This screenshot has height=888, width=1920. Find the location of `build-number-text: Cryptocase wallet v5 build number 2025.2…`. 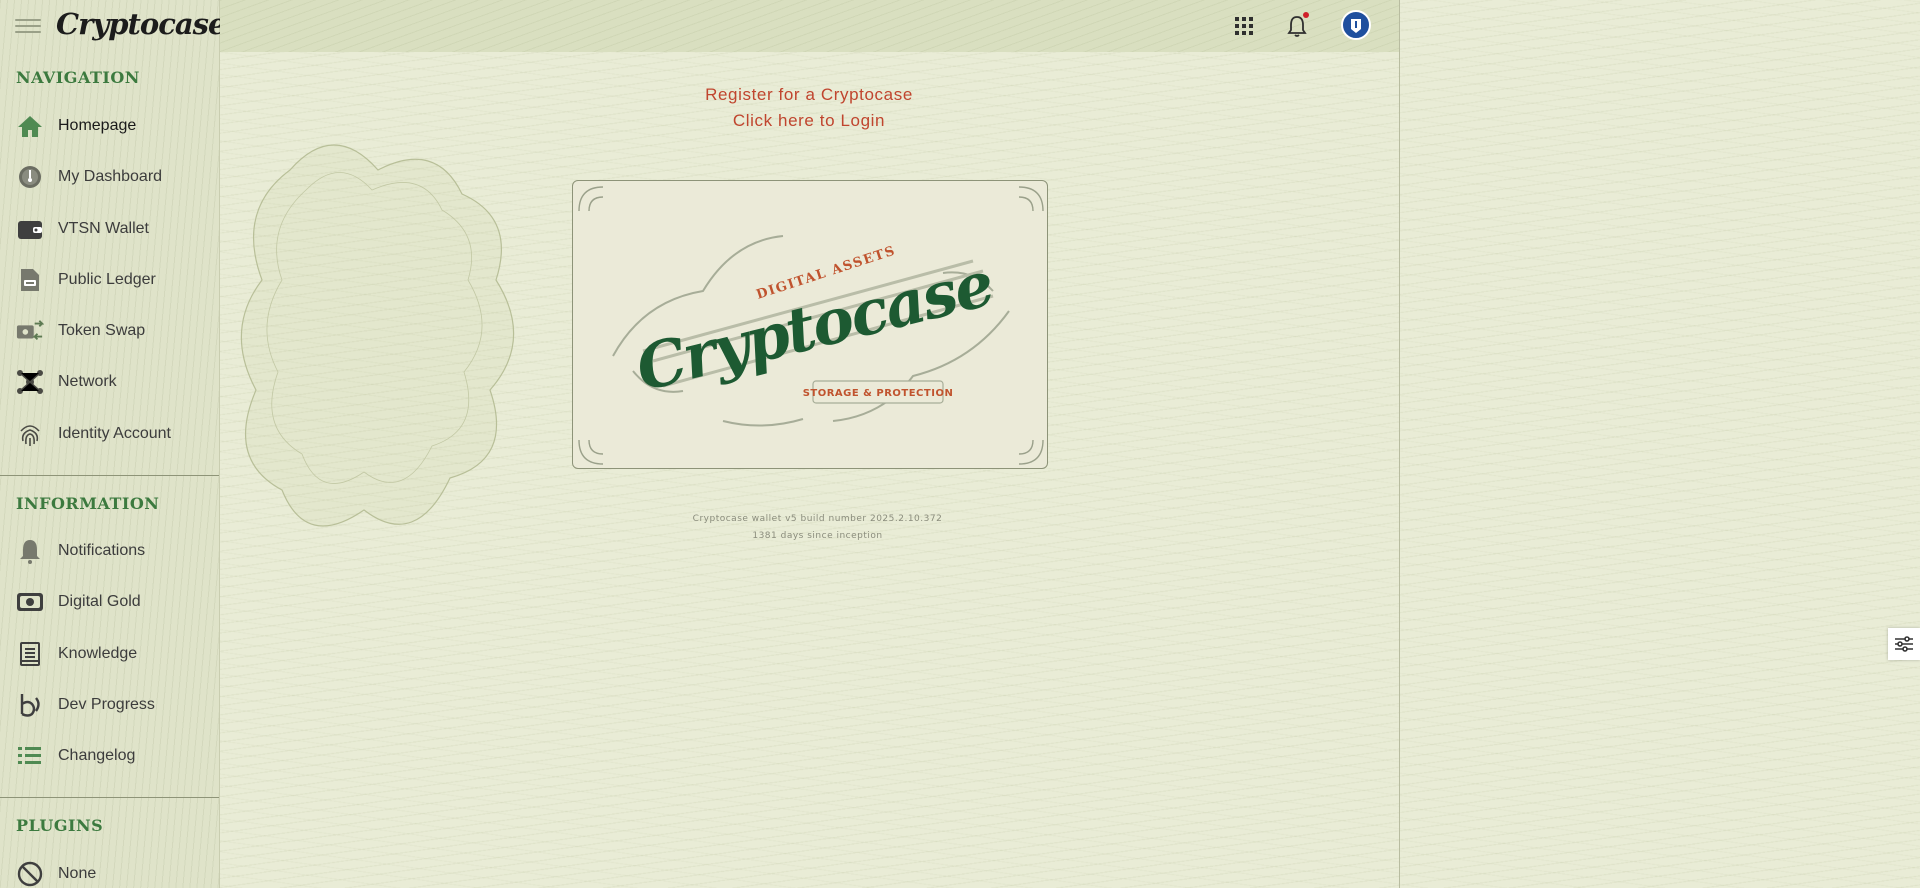

build-number-text: Cryptocase wallet v5 build number 2025.2… is located at coordinates (817, 519).